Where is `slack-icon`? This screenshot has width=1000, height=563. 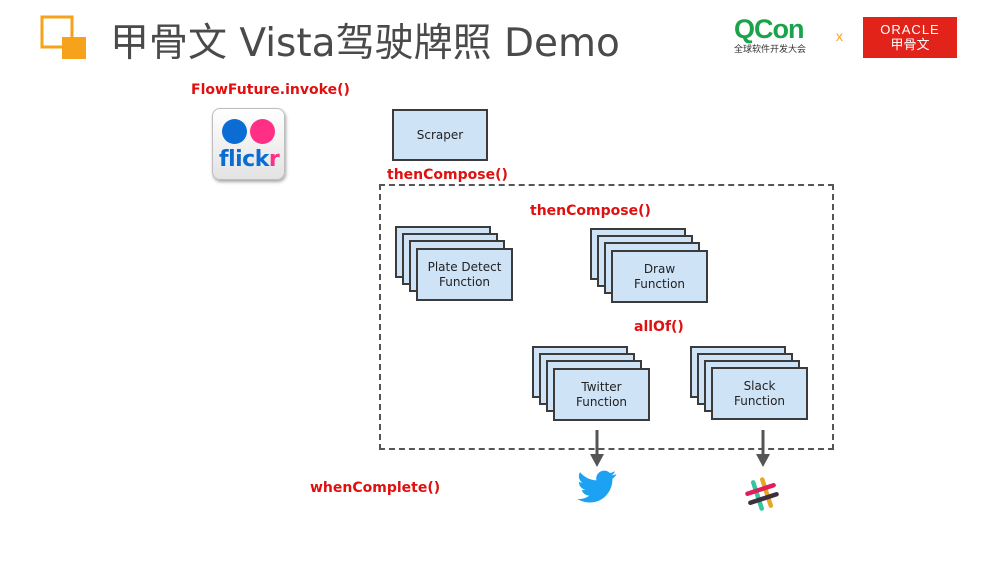 slack-icon is located at coordinates (762, 494).